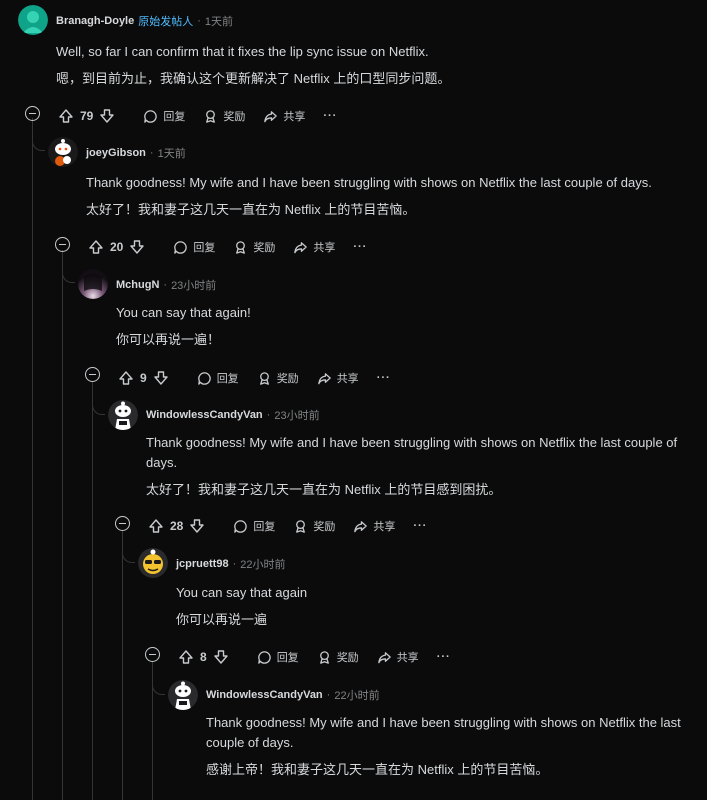 The width and height of the screenshot is (707, 800). Describe the element at coordinates (137, 285) in the screenshot. I see `author-name: MchugN` at that location.